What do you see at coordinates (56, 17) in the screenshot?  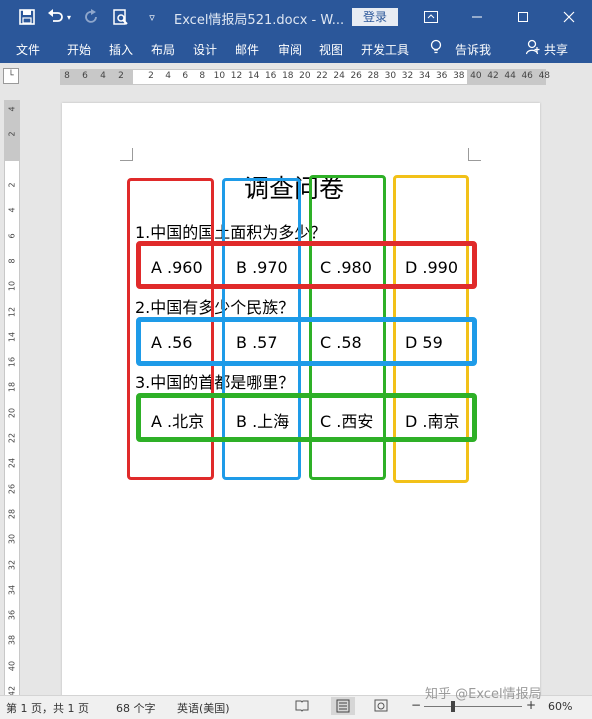 I see `undo-icon` at bounding box center [56, 17].